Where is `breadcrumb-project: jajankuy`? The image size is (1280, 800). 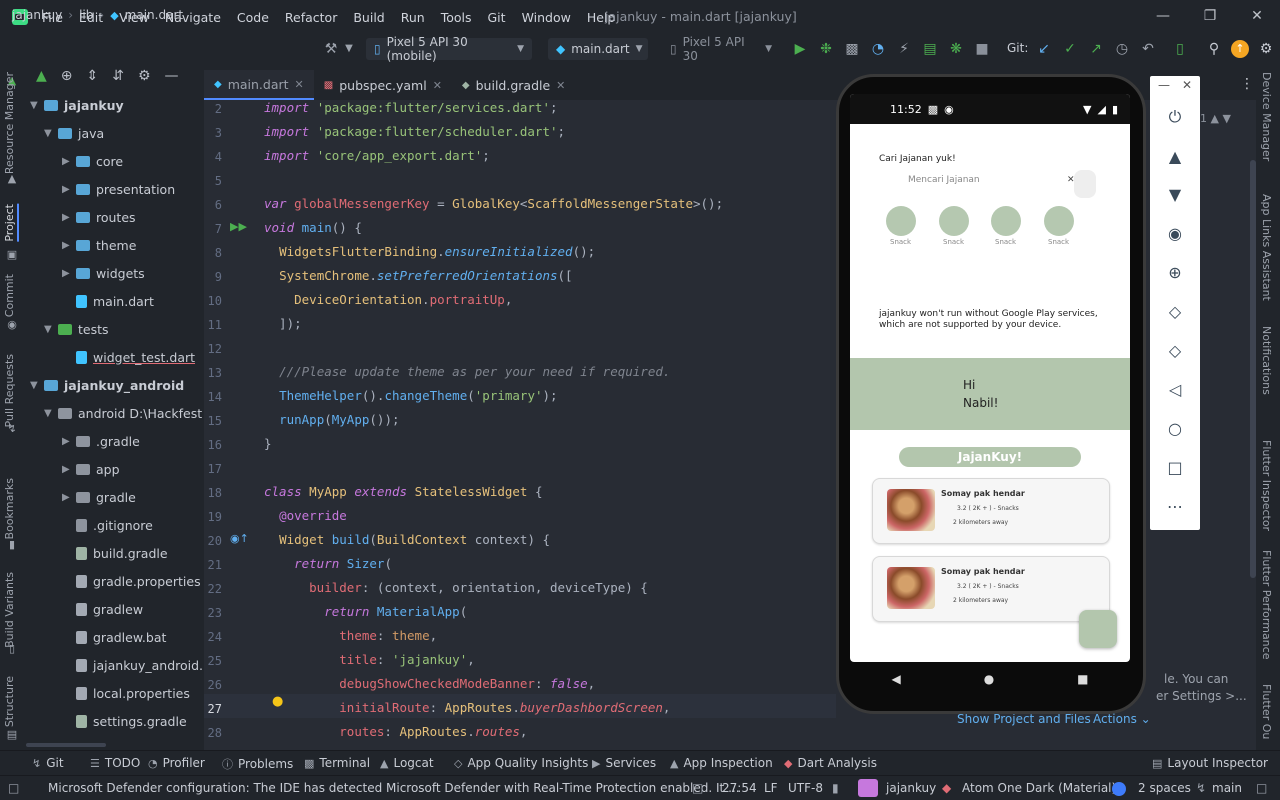 breadcrumb-project: jajankuy is located at coordinates (37, 15).